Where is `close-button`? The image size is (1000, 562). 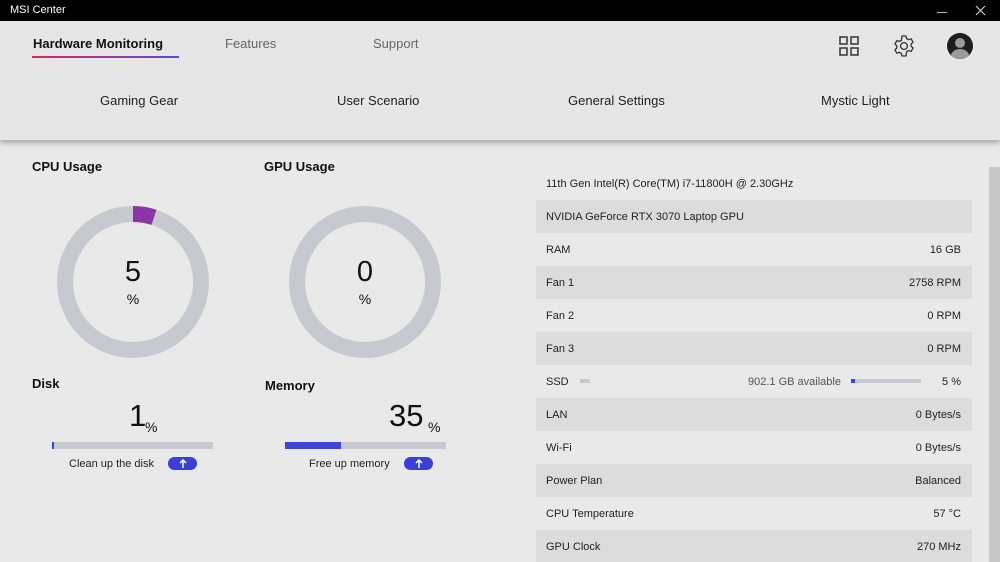 close-button is located at coordinates (980, 10).